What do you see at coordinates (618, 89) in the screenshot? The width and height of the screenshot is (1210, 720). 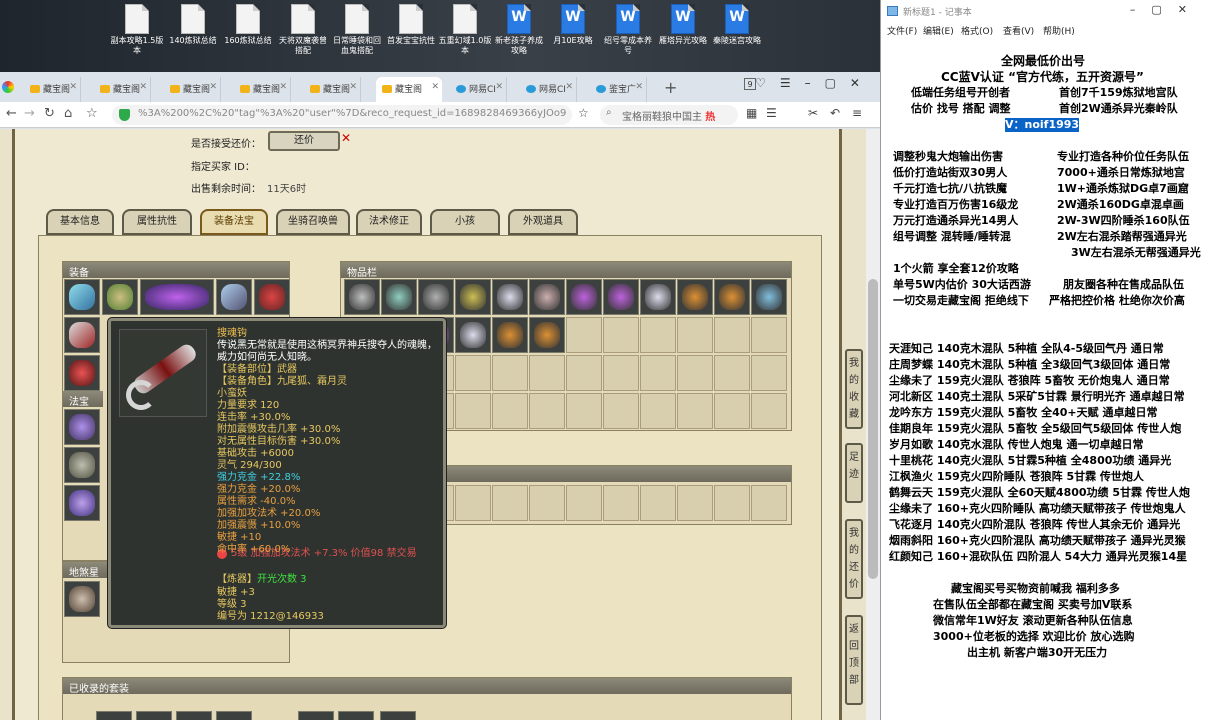 I see `browser-tab: 鉴宝广 ✕` at bounding box center [618, 89].